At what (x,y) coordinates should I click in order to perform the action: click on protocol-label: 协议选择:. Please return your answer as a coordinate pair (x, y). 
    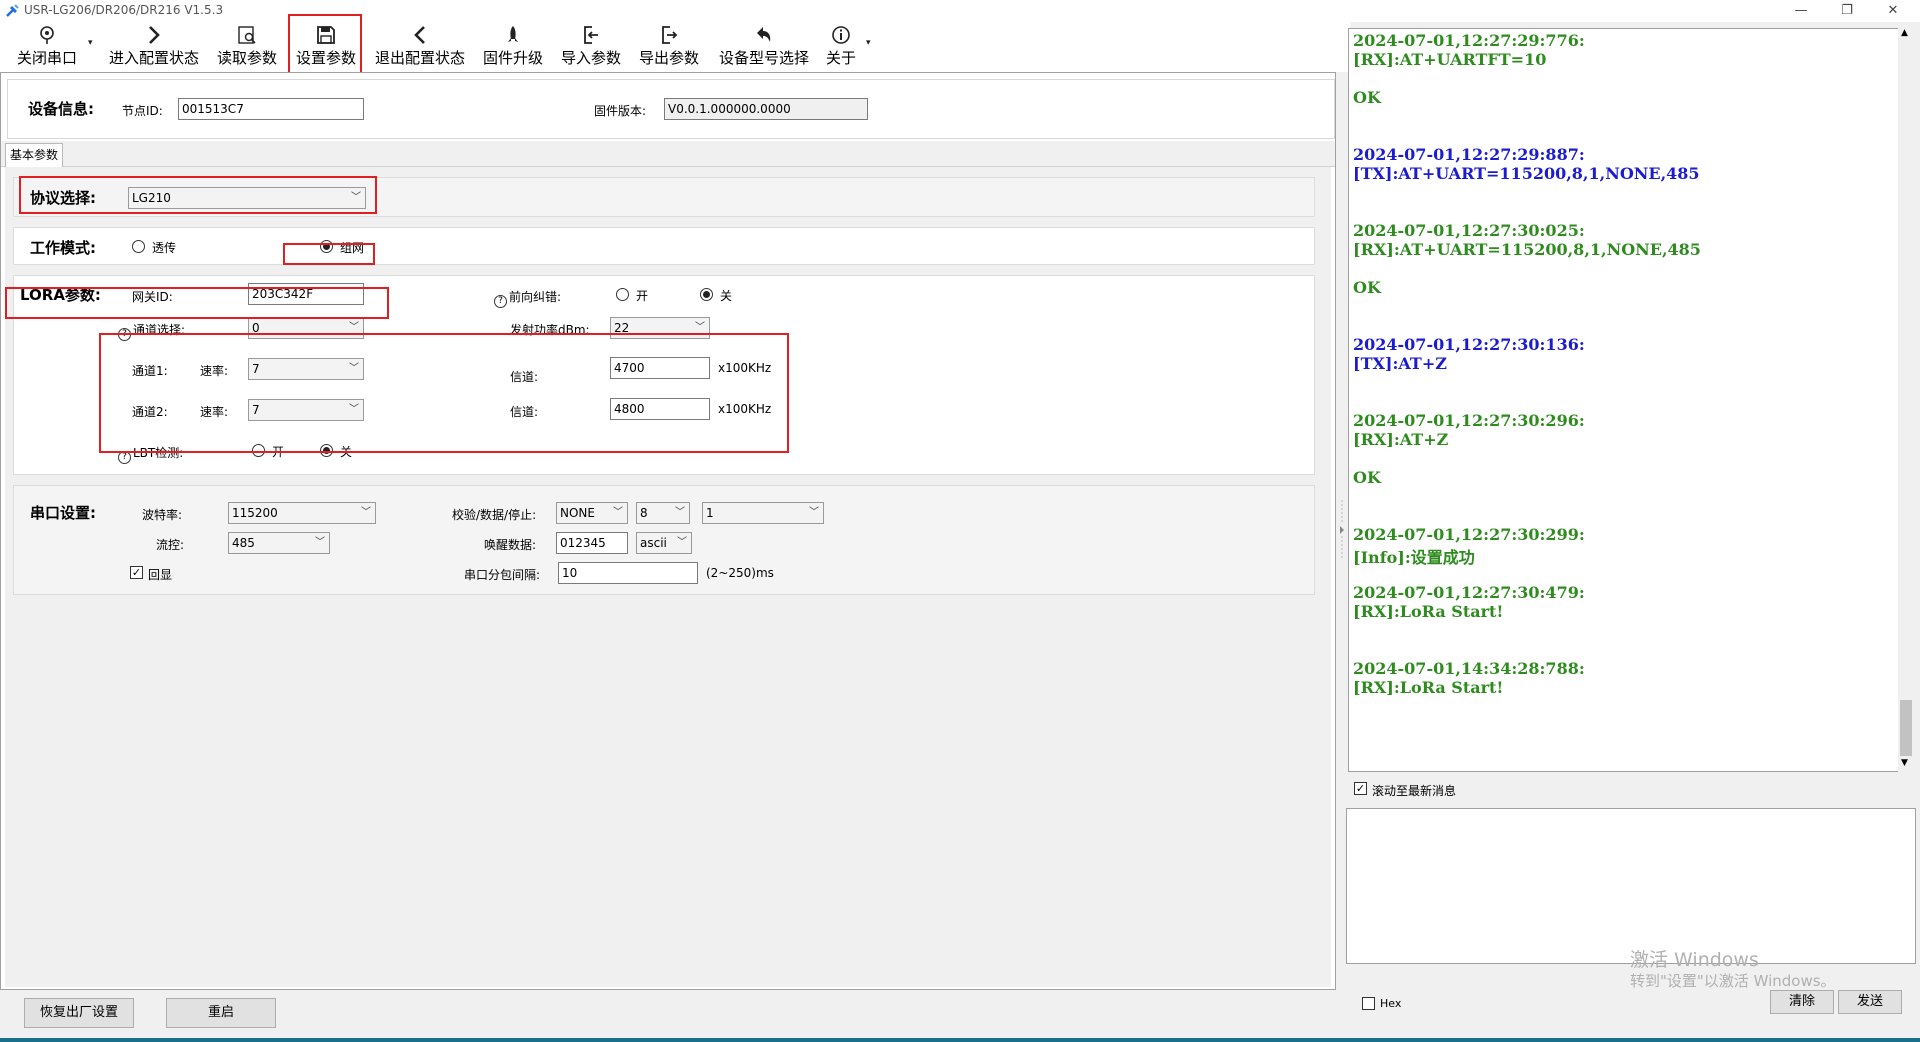
    Looking at the image, I should click on (63, 198).